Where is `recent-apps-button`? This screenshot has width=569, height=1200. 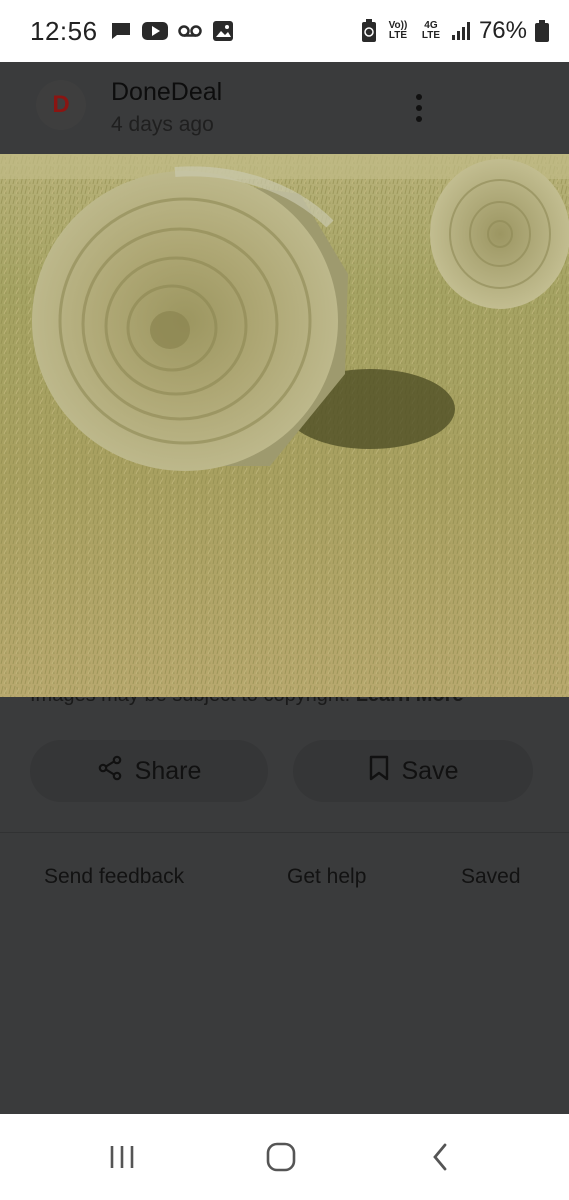
recent-apps-button is located at coordinates (122, 1157).